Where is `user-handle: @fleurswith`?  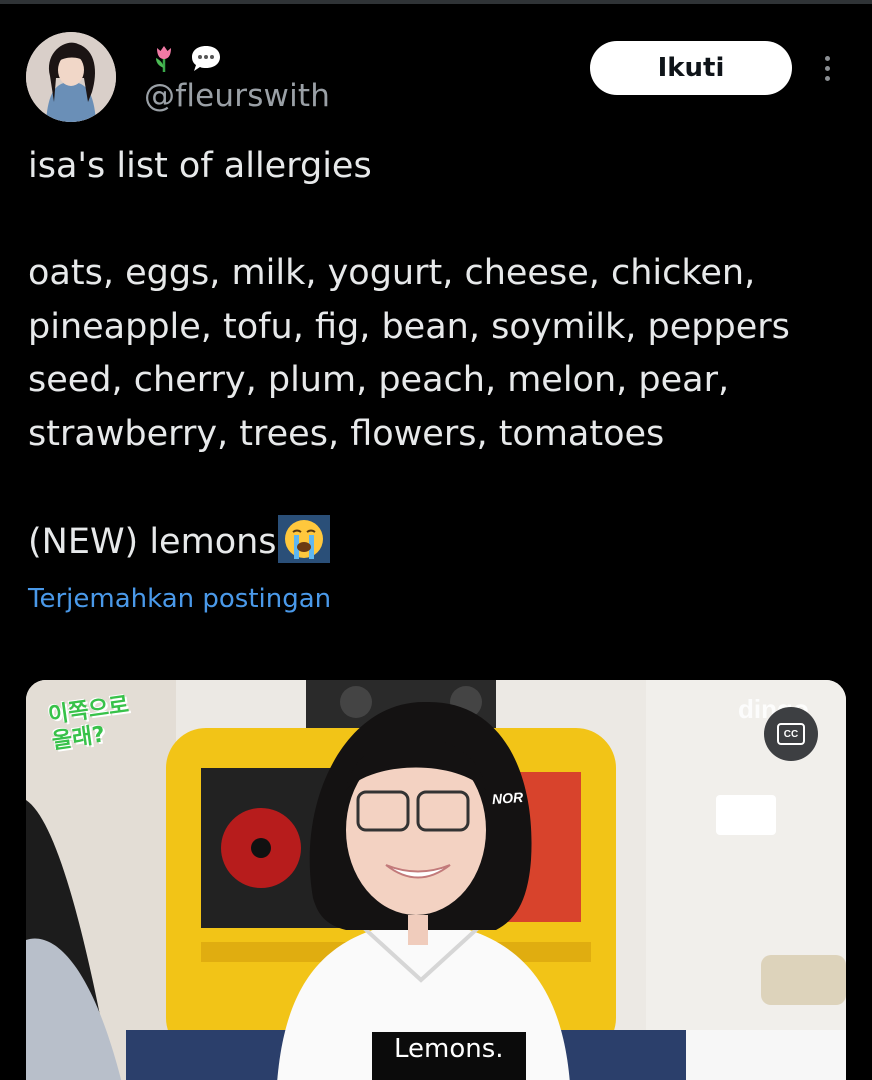
user-handle: @fleurswith is located at coordinates (237, 96).